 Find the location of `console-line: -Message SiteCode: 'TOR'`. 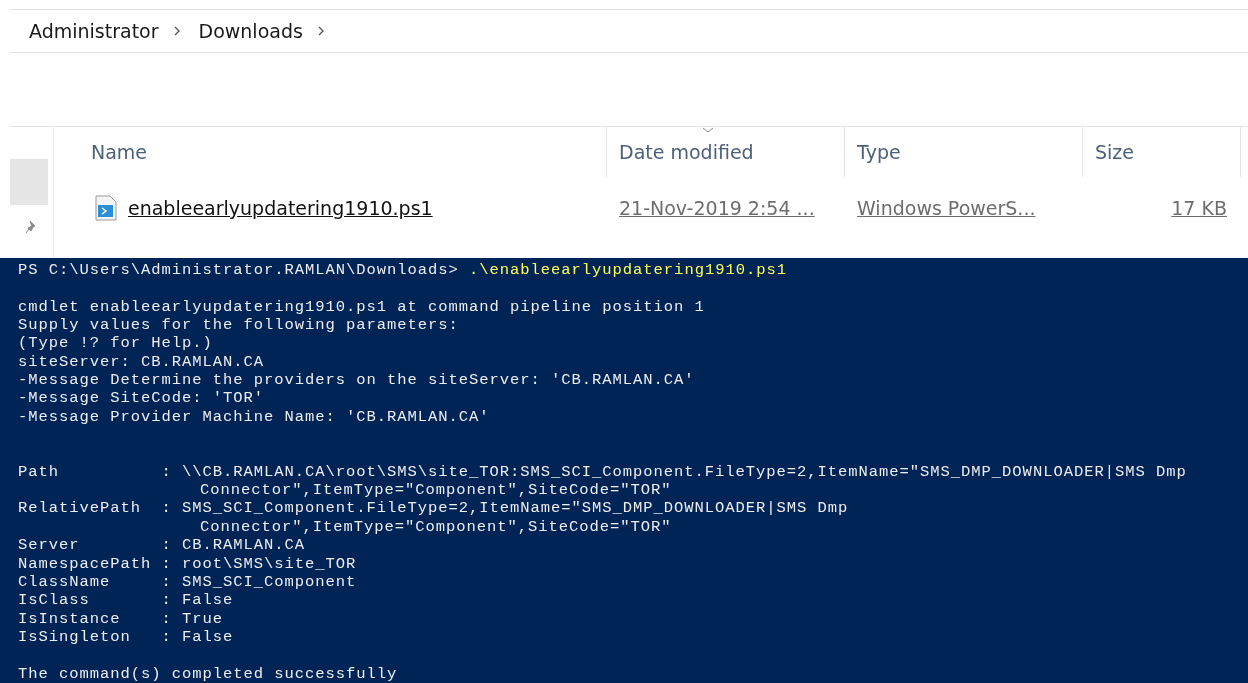

console-line: -Message SiteCode: 'TOR' is located at coordinates (141, 398).